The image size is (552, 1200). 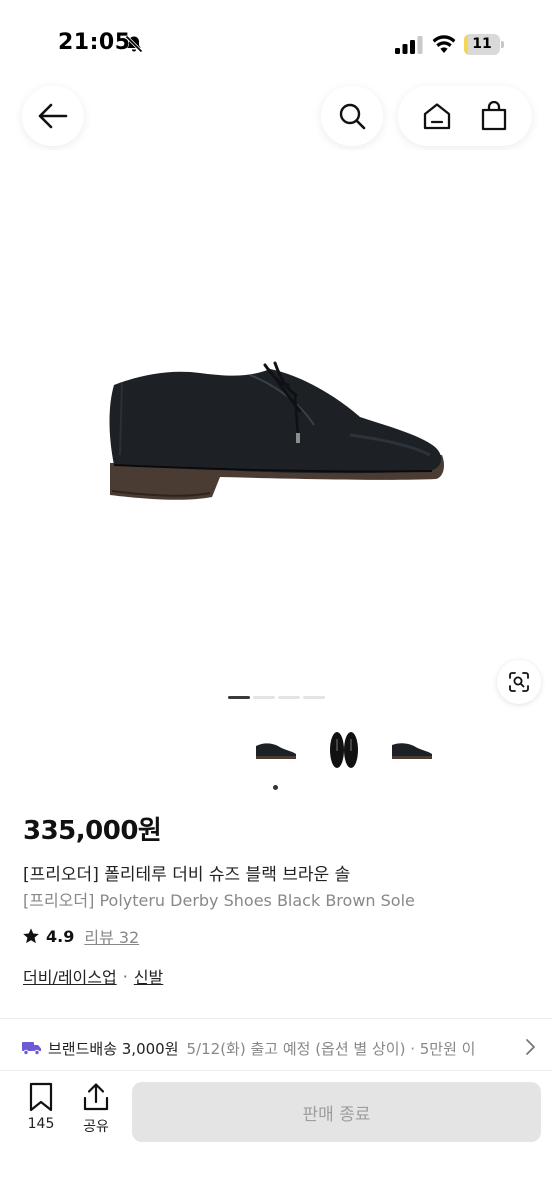 I want to click on shopping-bag-icon, so click(x=494, y=116).